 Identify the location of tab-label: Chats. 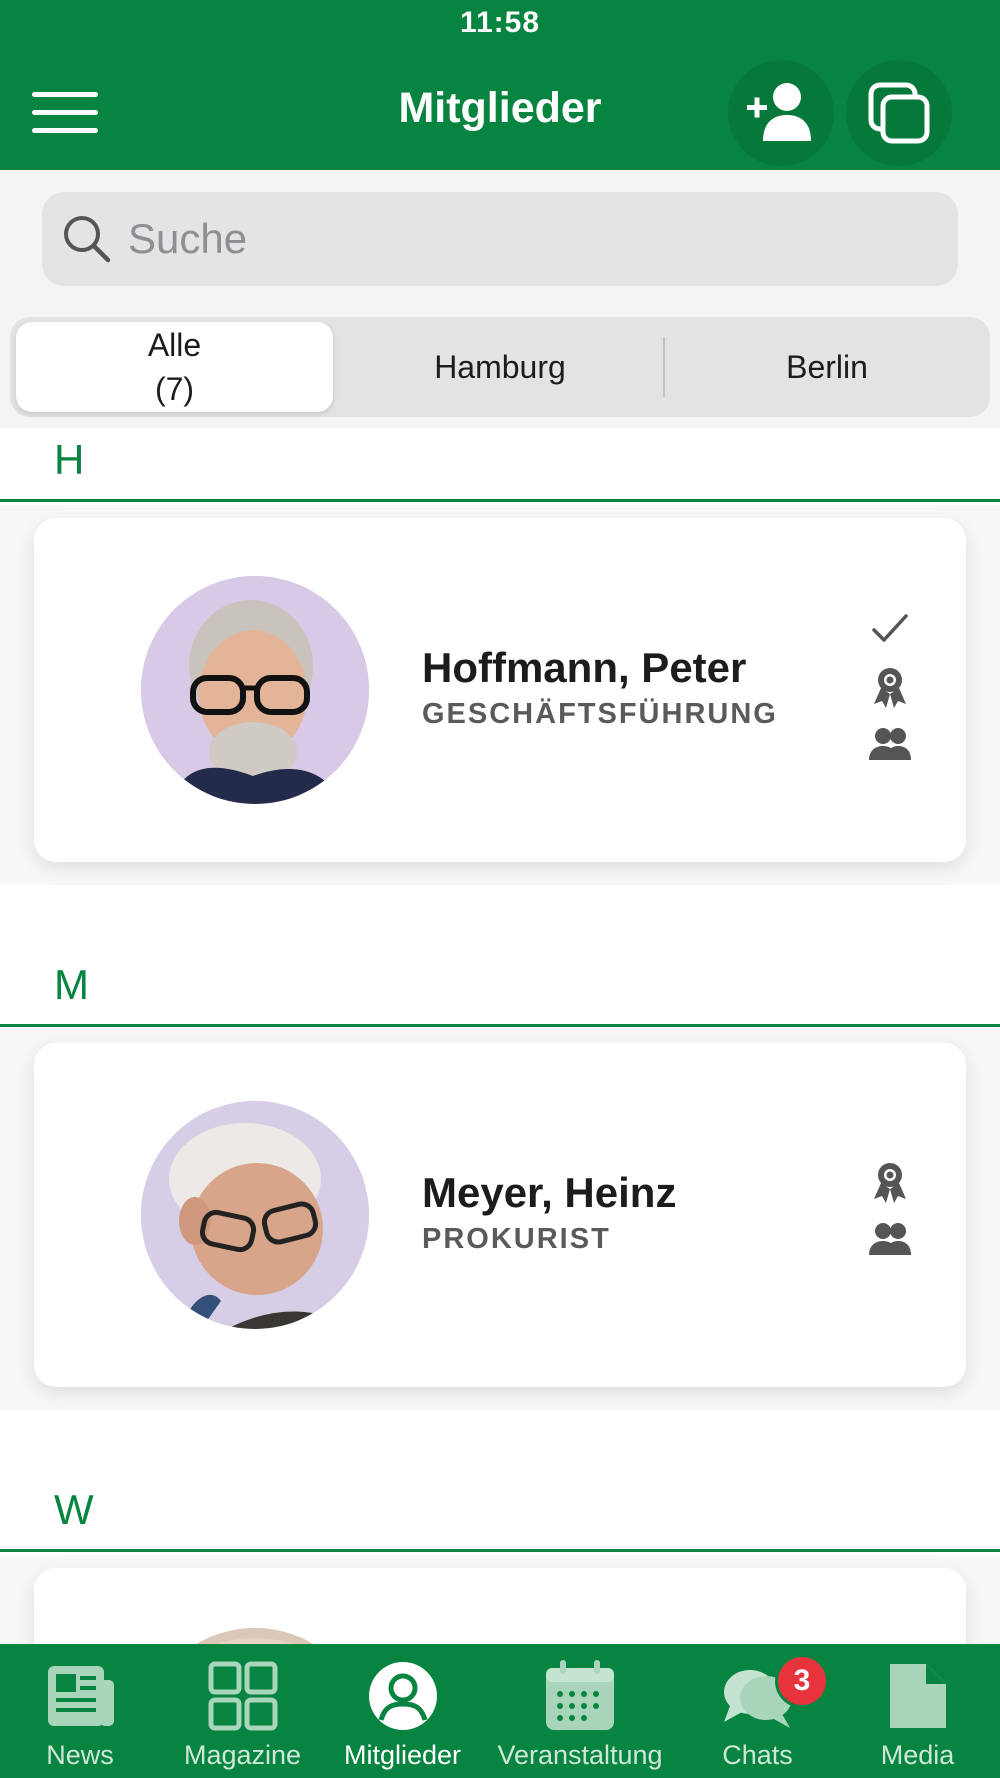
(757, 1755).